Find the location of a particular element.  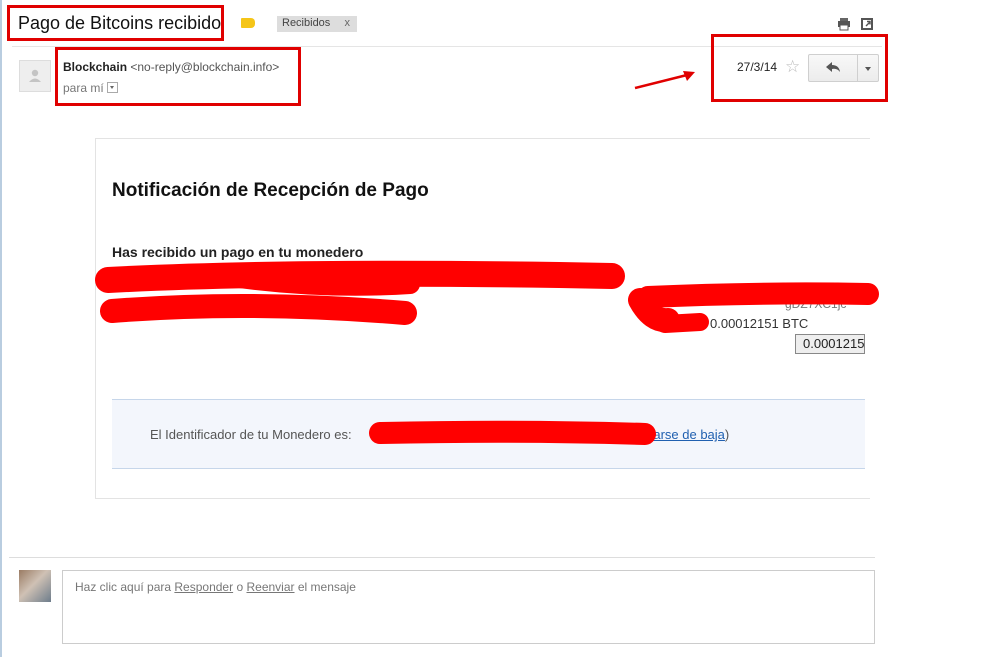

print-icon is located at coordinates (844, 24).